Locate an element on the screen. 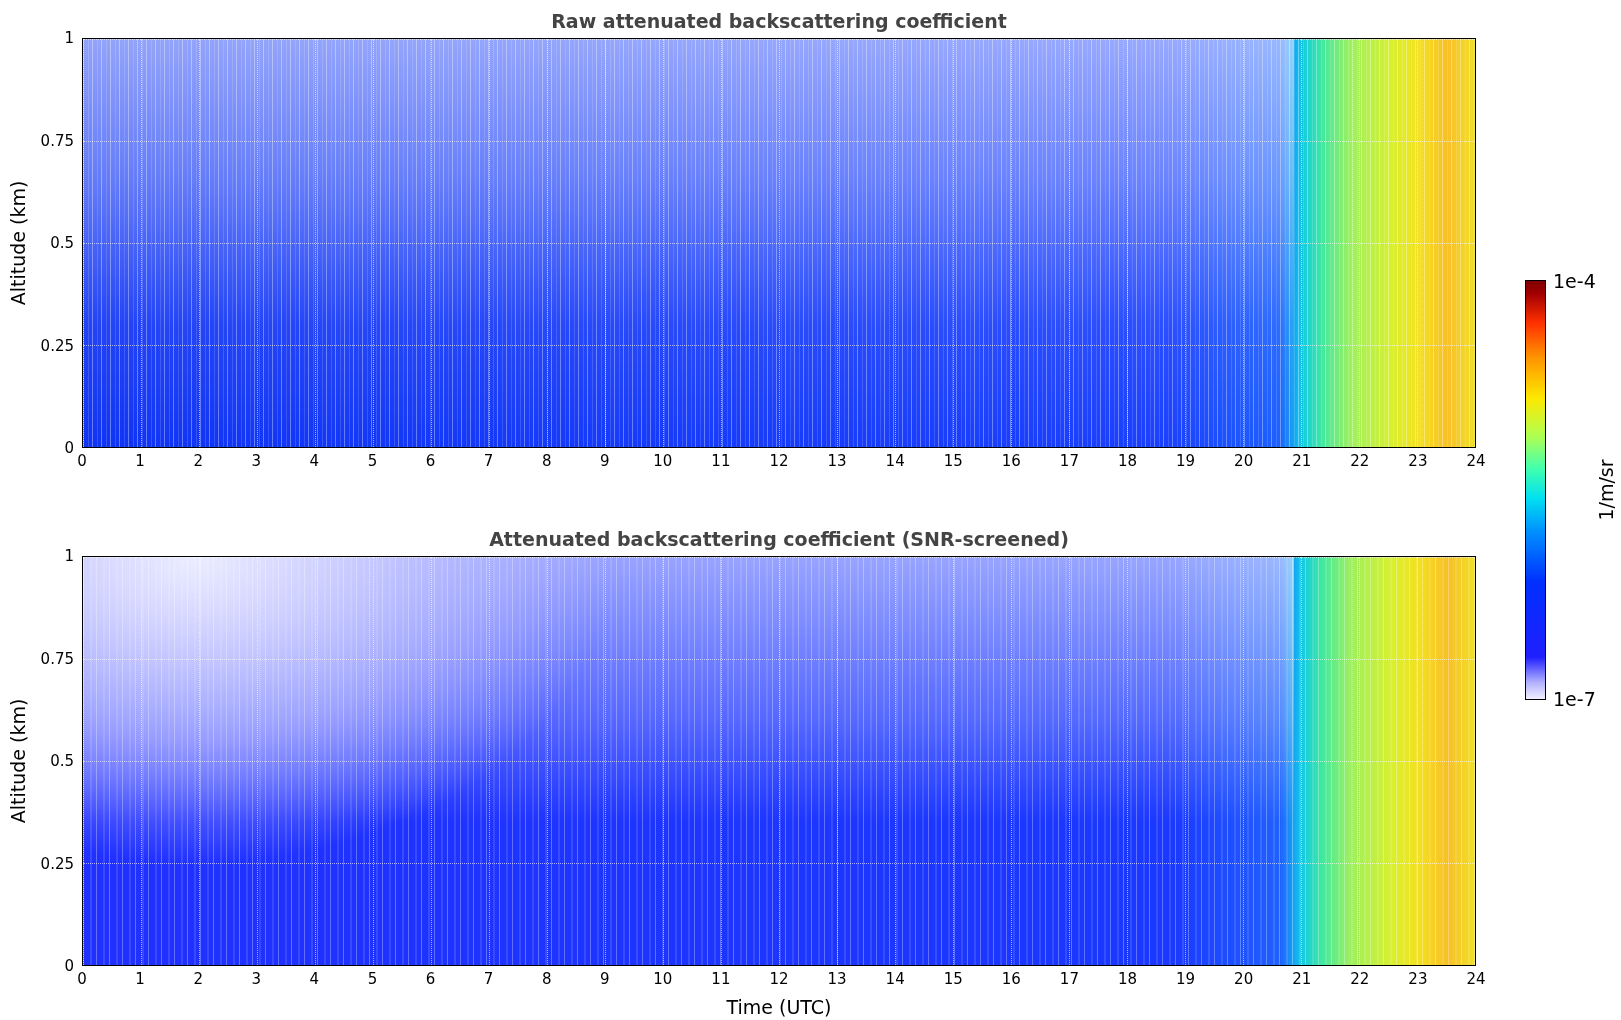 This screenshot has width=1621, height=1020. x-axis-label: Time (UTC) is located at coordinates (779, 1007).